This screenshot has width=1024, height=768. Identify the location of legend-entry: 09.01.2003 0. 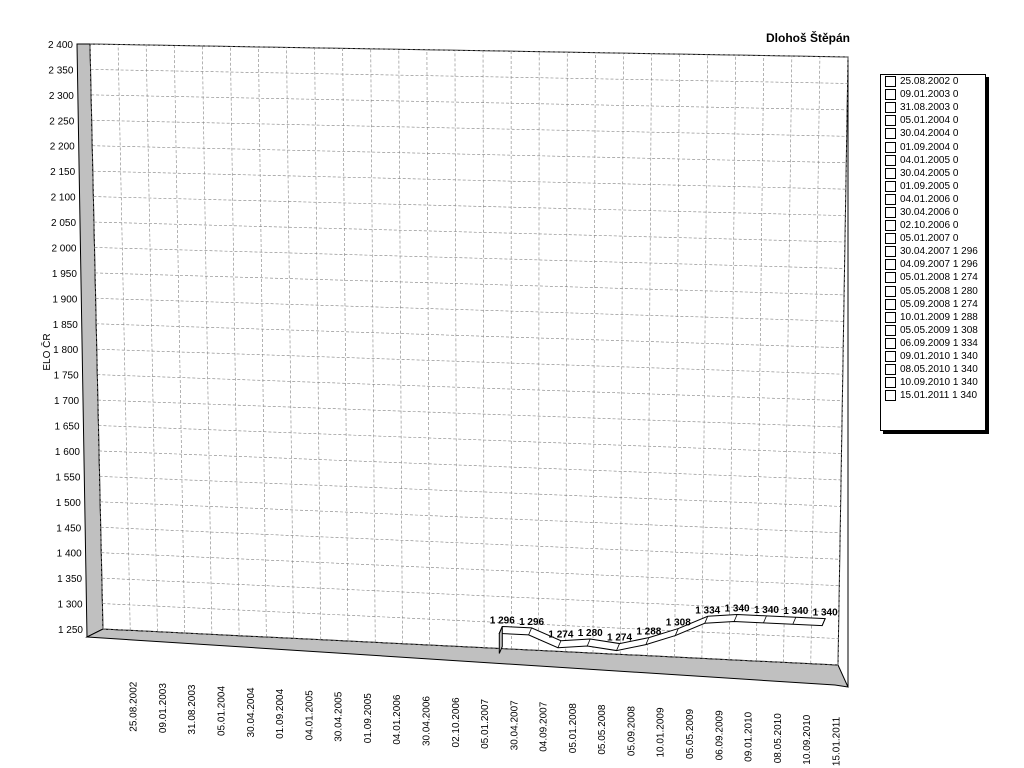
(933, 94).